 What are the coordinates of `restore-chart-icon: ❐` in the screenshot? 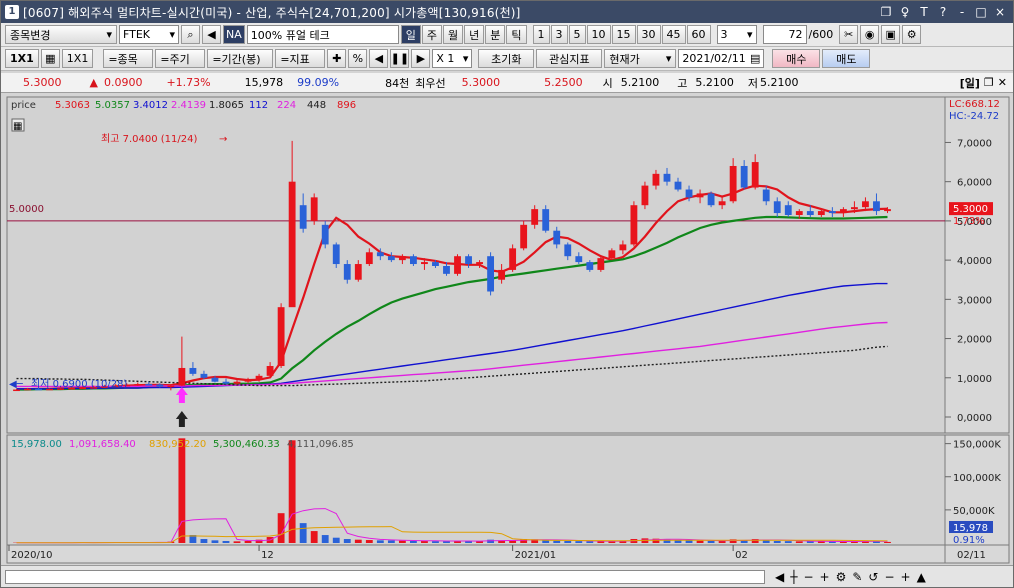 It's located at (989, 82).